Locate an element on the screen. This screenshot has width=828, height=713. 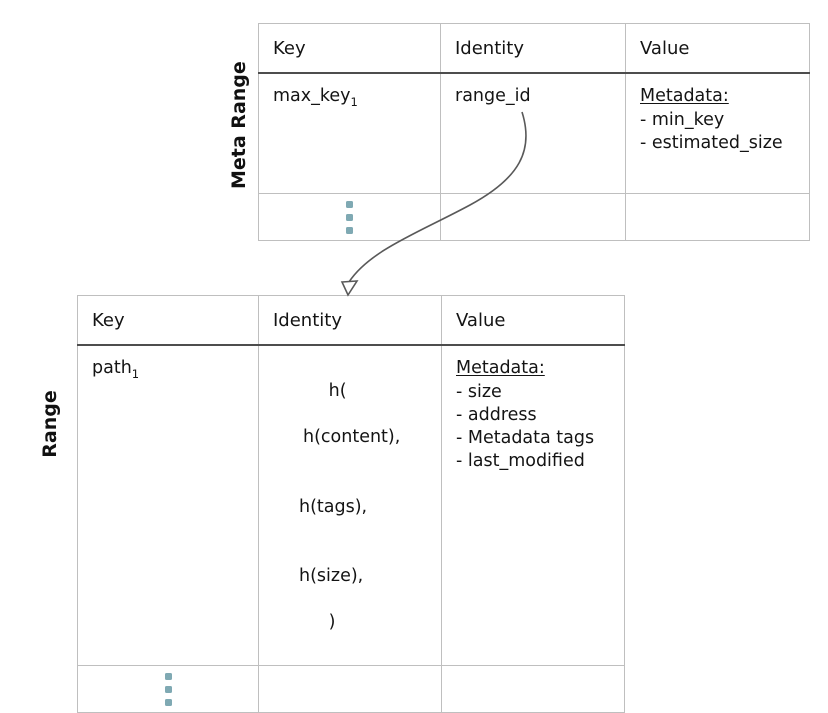
range-metadata-item: - size is located at coordinates (479, 392).